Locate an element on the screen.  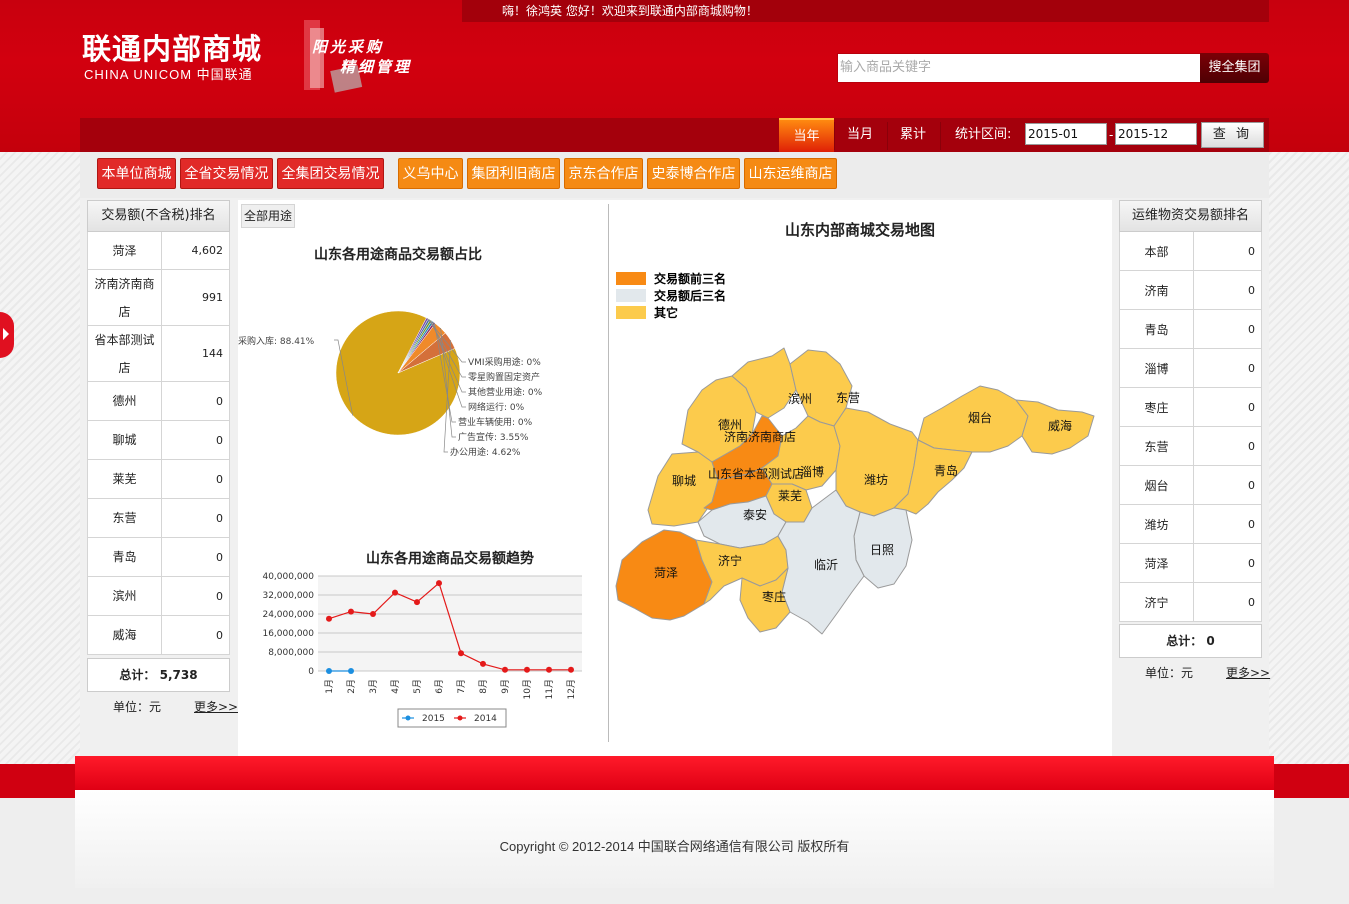
map-title: 山东内部商城交易地图 is located at coordinates (859, 230).